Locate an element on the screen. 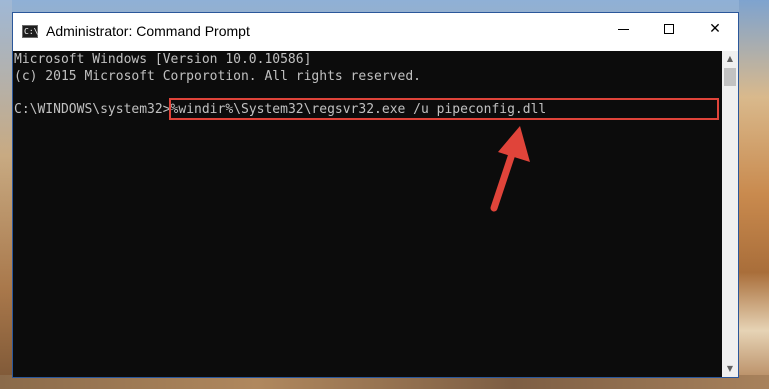 This screenshot has height=389, width=769. minimize-icon is located at coordinates (623, 29).